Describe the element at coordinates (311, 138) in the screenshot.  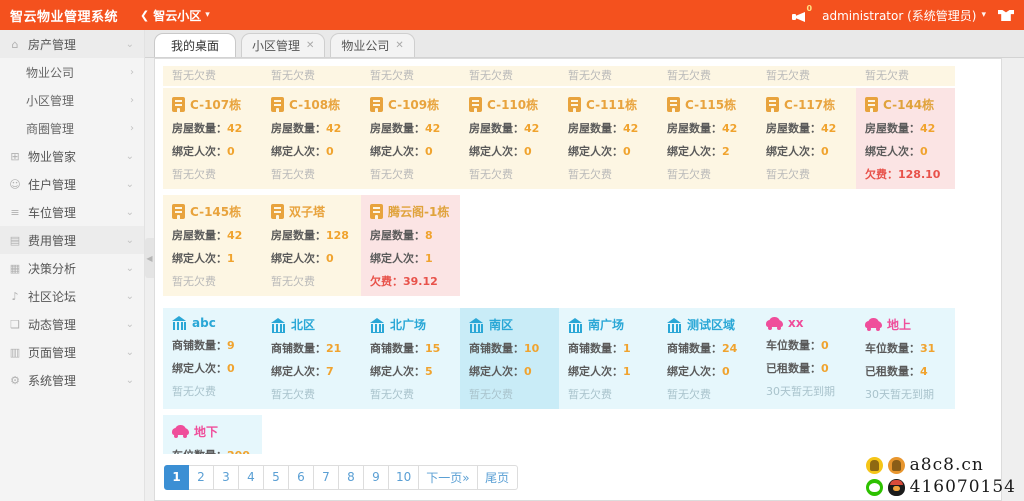
I see `building-card: C-108栋 房屋数量：42 绑定人次：0 暂无欠费` at that location.